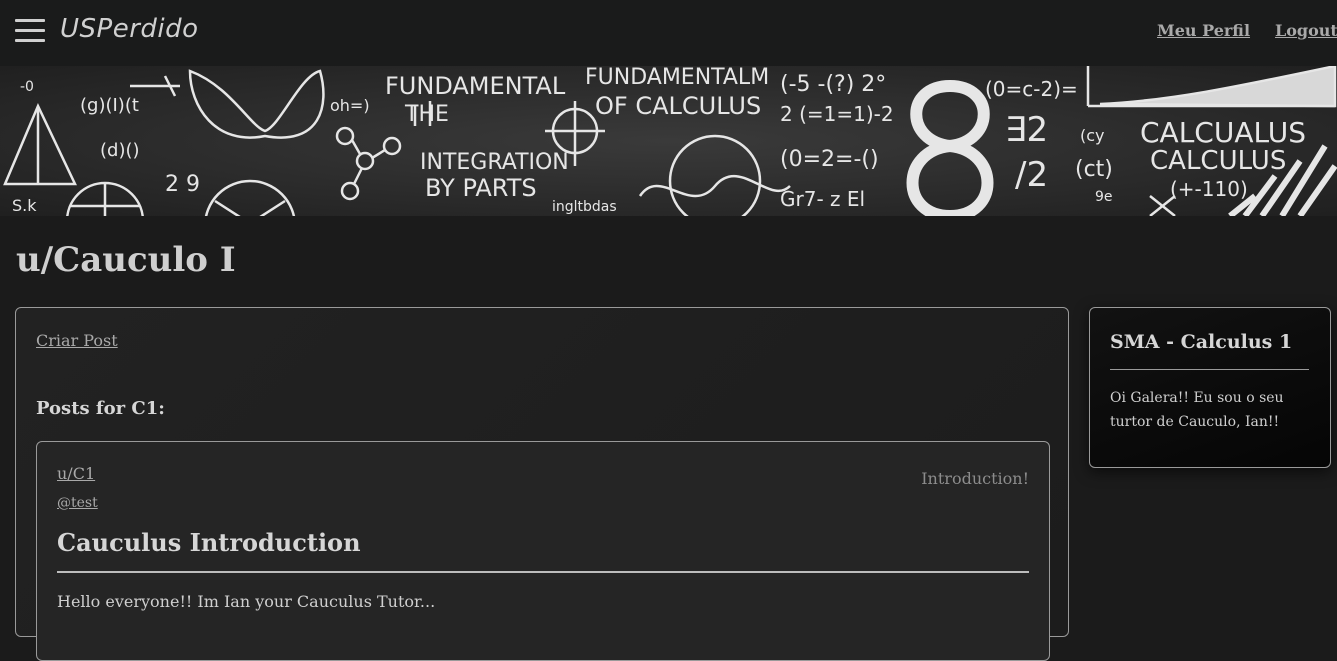 This screenshot has width=1337, height=661. Describe the element at coordinates (668, 33) in the screenshot. I see `top-navbar: USPerdido Meu Perfil Logout` at that location.